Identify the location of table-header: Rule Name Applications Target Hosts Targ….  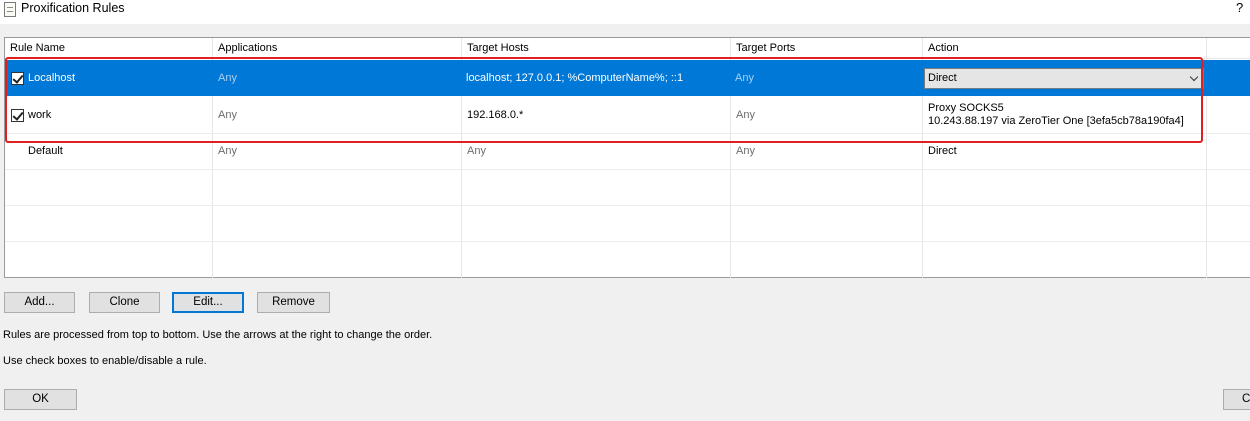
(627, 48).